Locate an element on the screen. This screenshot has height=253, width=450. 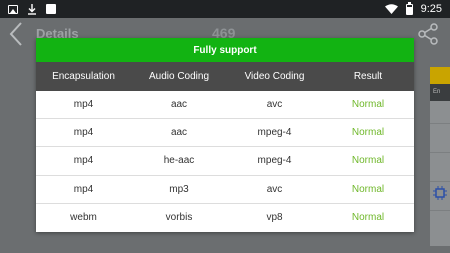
cell-encapsulation: webm is located at coordinates (83, 218).